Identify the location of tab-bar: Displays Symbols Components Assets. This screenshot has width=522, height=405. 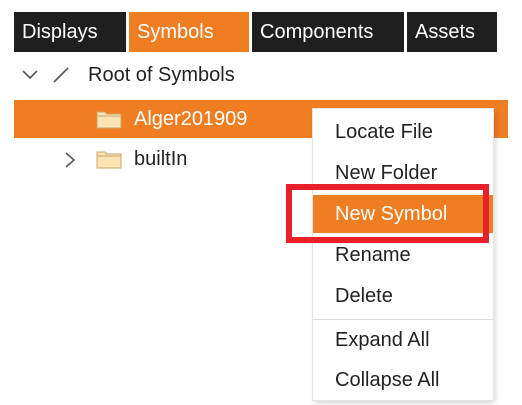
(255, 32).